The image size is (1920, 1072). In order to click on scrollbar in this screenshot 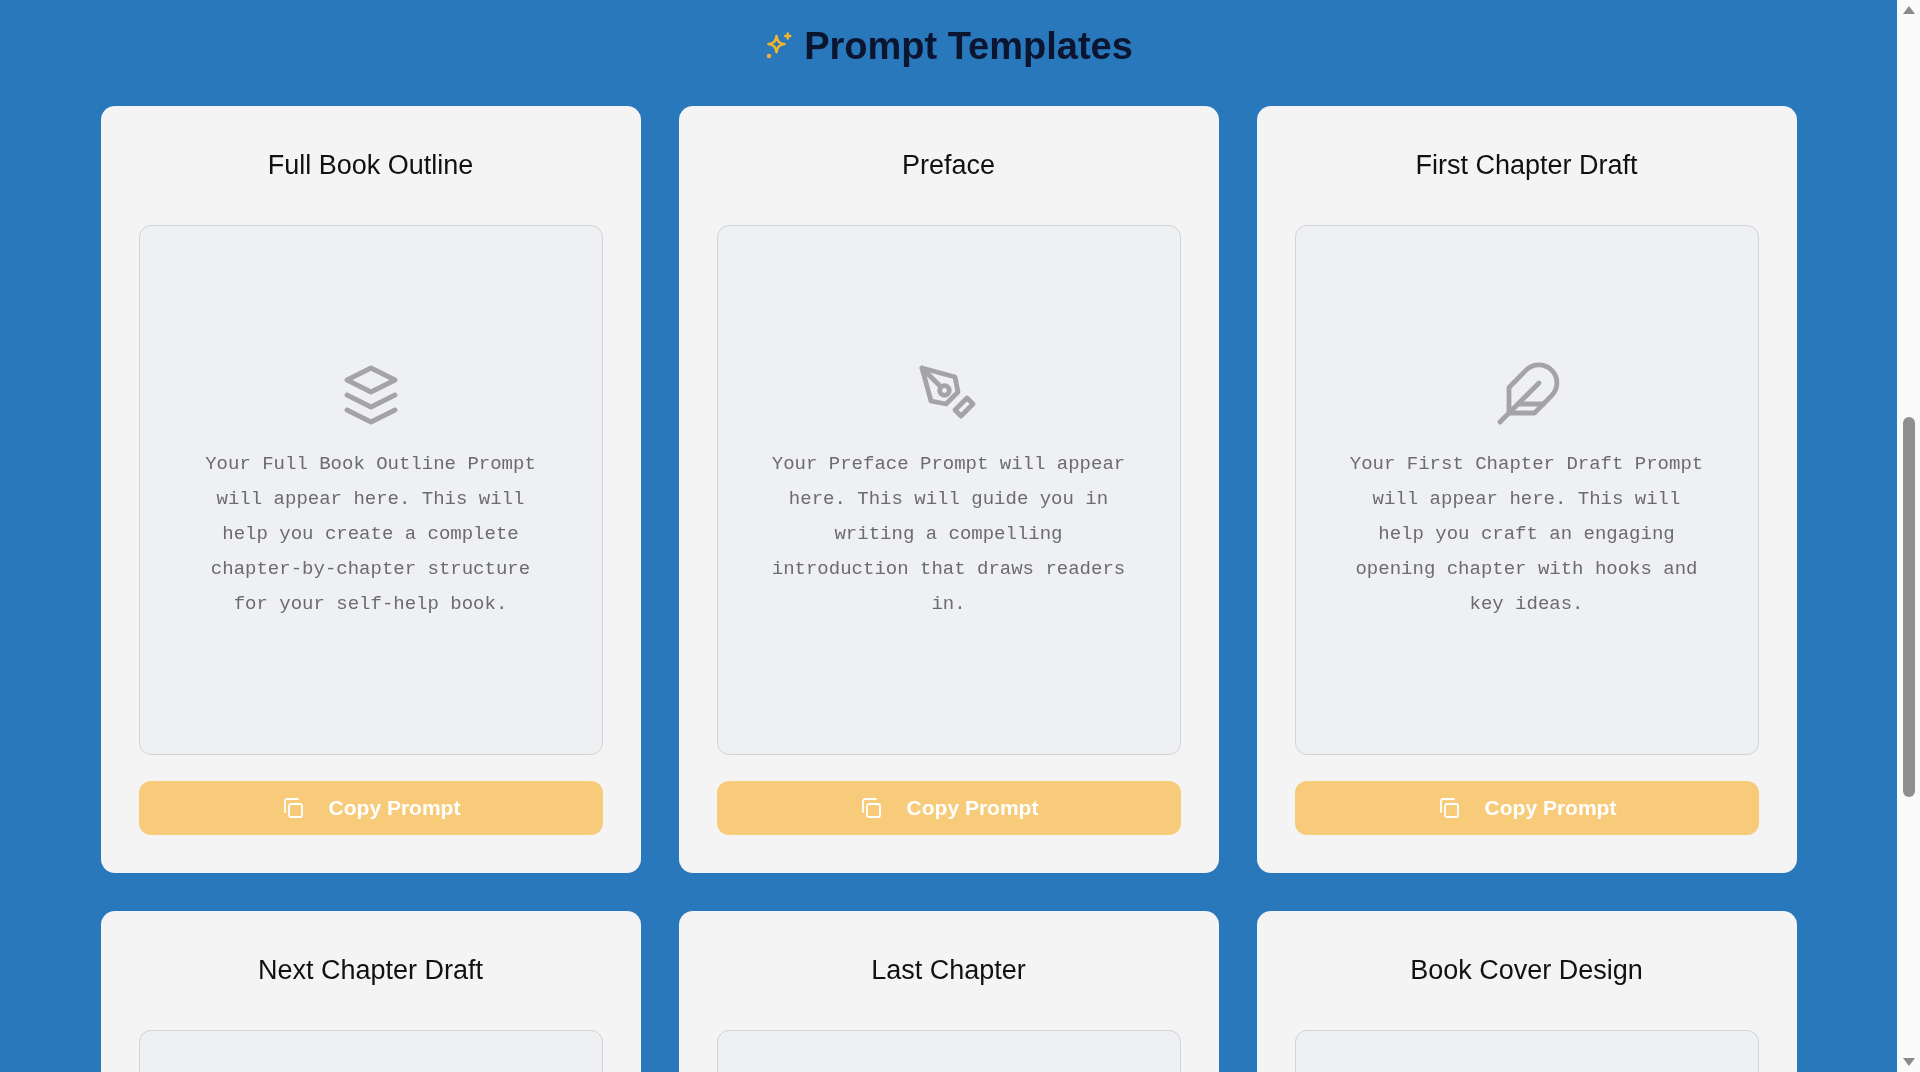, I will do `click(1908, 536)`.